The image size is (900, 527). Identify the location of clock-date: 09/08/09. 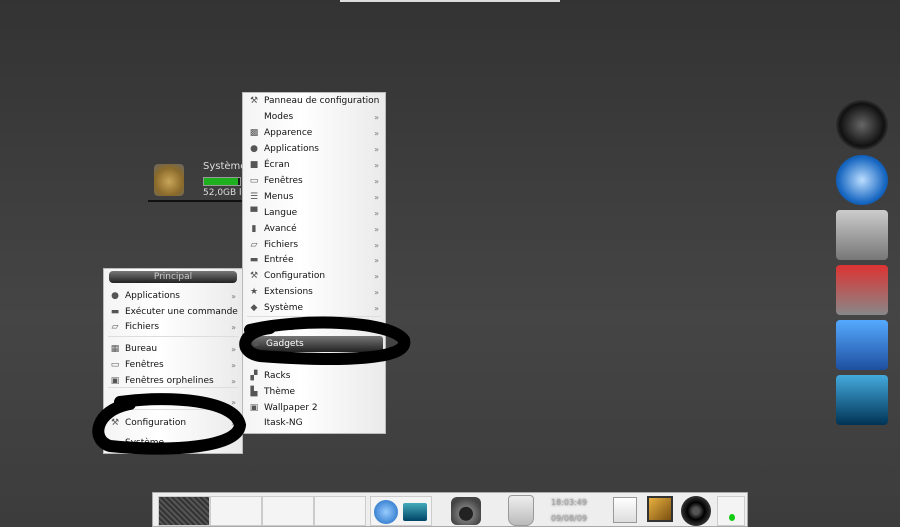
(569, 518).